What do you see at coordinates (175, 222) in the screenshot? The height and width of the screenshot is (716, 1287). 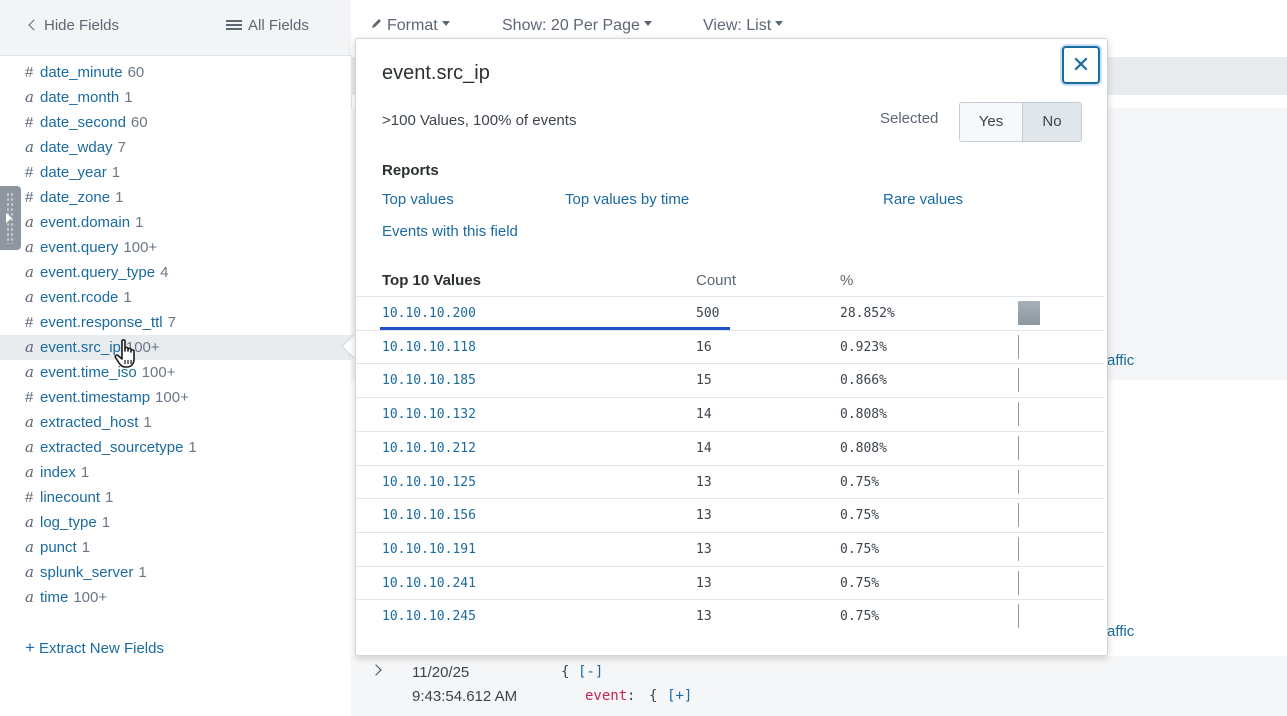 I see `field-item: a event.domain 1` at bounding box center [175, 222].